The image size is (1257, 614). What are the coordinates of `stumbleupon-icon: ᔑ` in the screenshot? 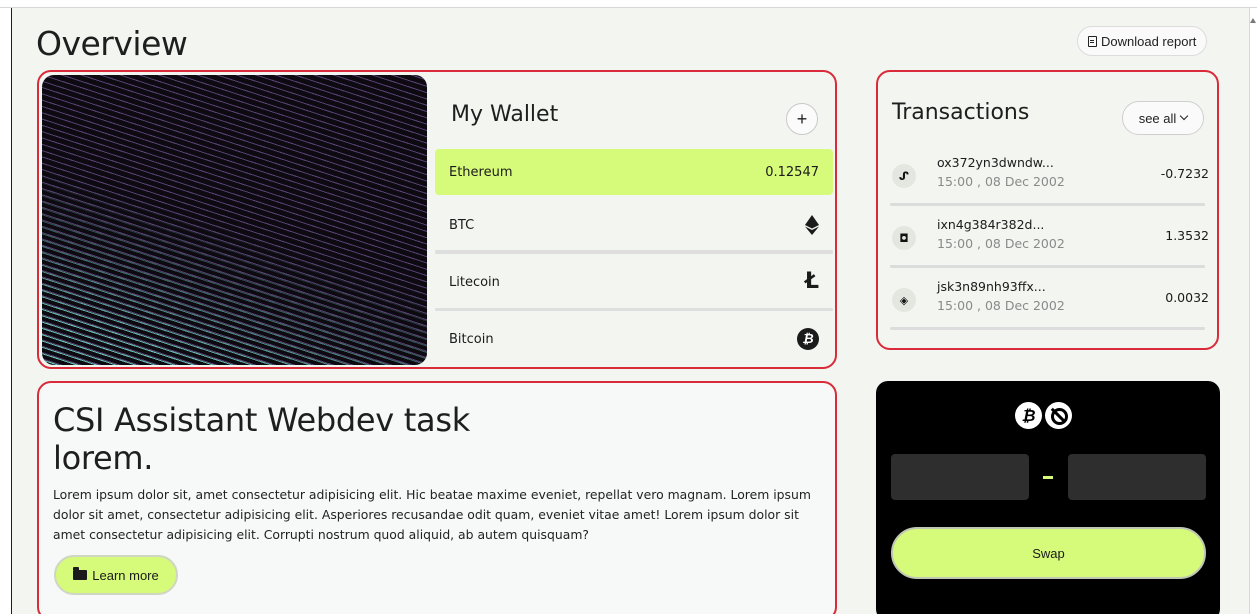 It's located at (904, 176).